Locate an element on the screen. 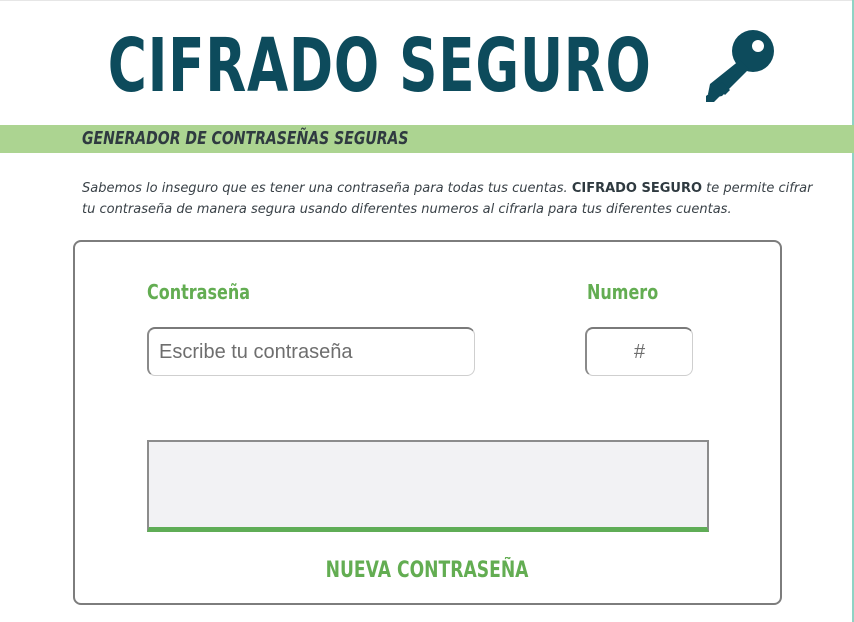 The image size is (854, 622). app-title: CIFRADO SEGURO is located at coordinates (379, 66).